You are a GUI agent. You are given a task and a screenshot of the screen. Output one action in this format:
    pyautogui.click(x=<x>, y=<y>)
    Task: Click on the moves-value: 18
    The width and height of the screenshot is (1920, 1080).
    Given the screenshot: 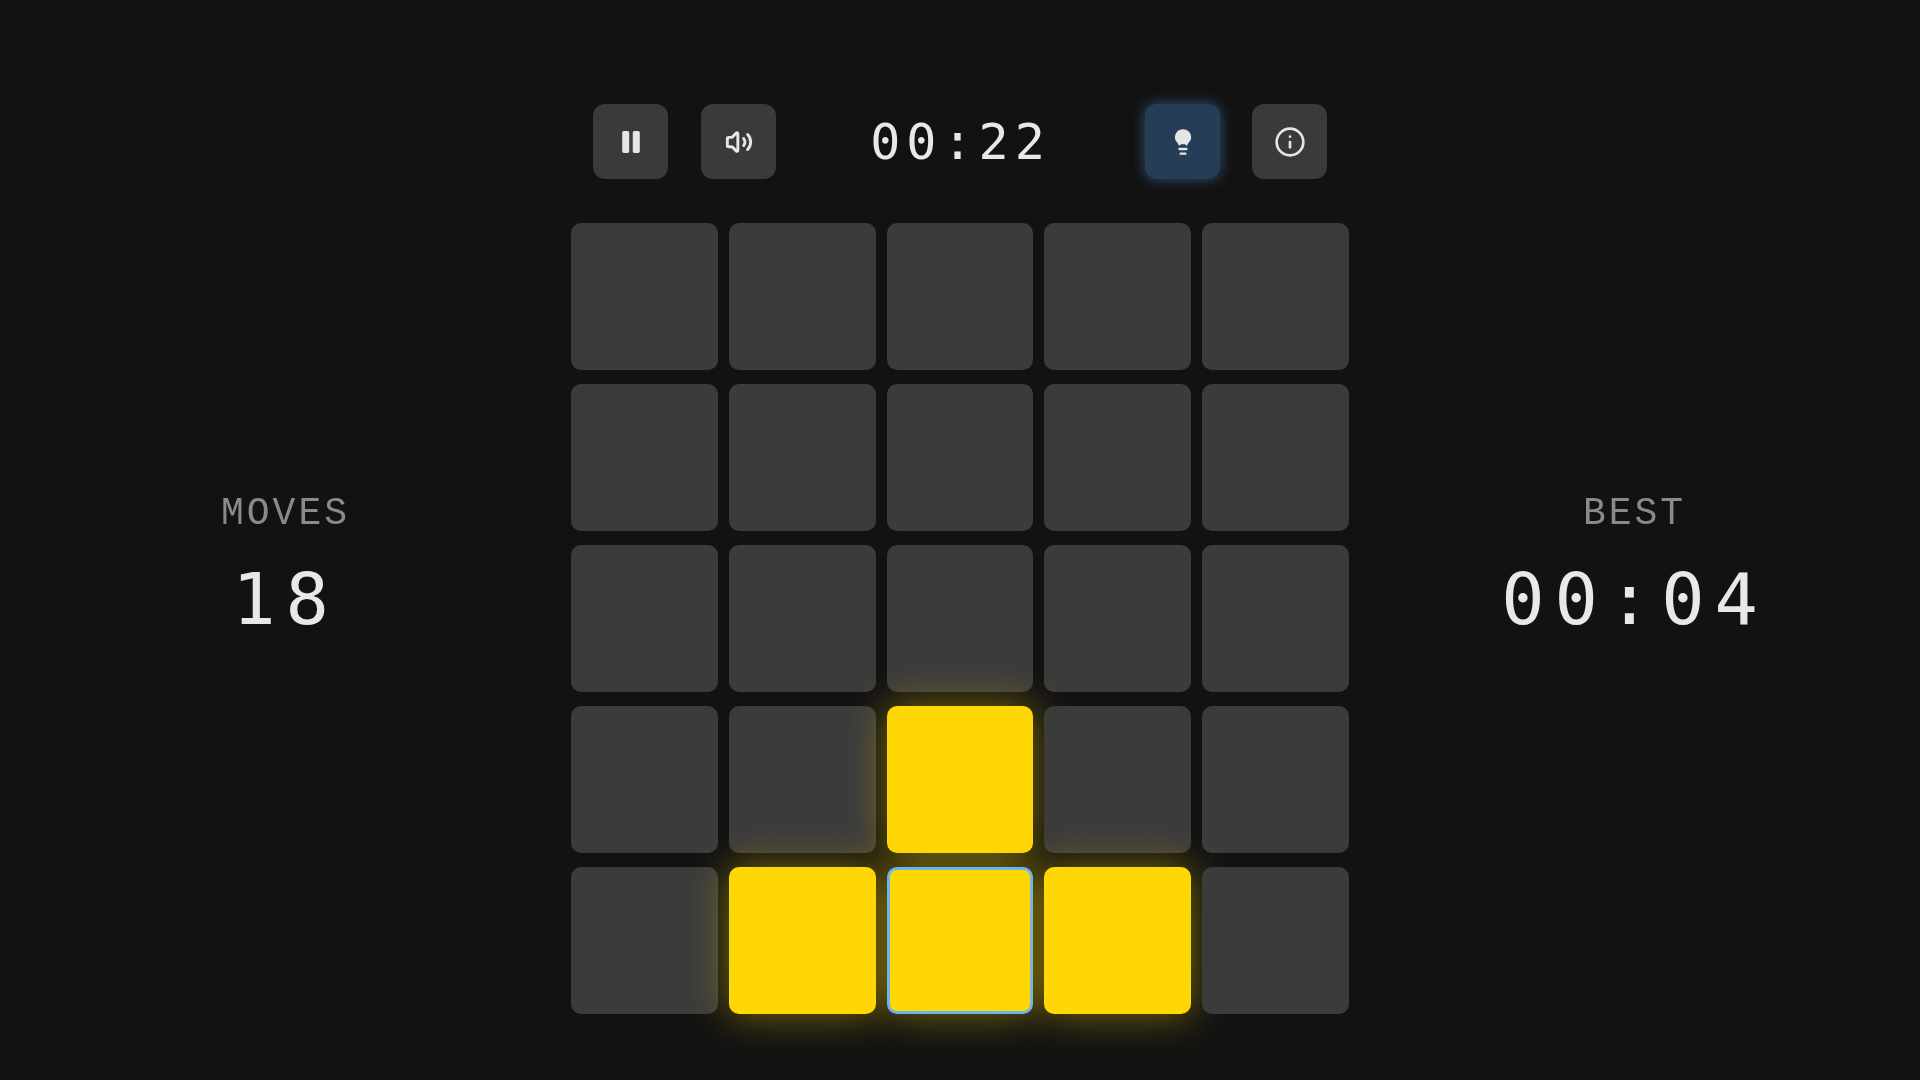 What is the action you would take?
    pyautogui.click(x=285, y=599)
    